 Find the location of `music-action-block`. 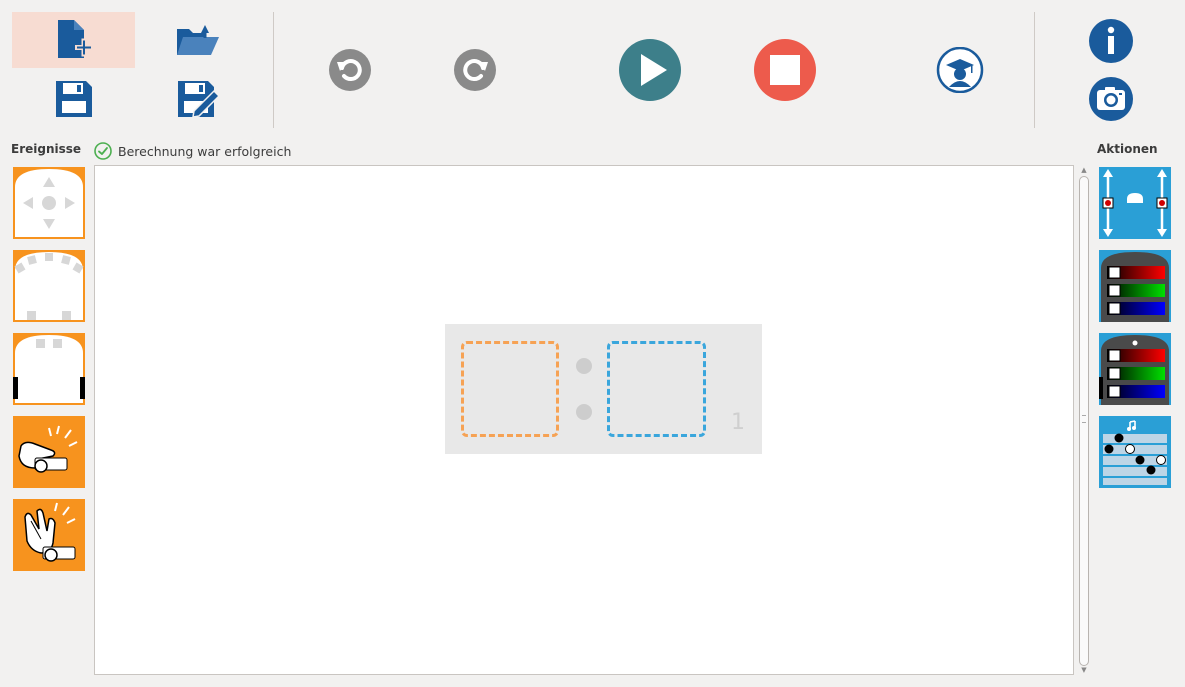

music-action-block is located at coordinates (1135, 452).